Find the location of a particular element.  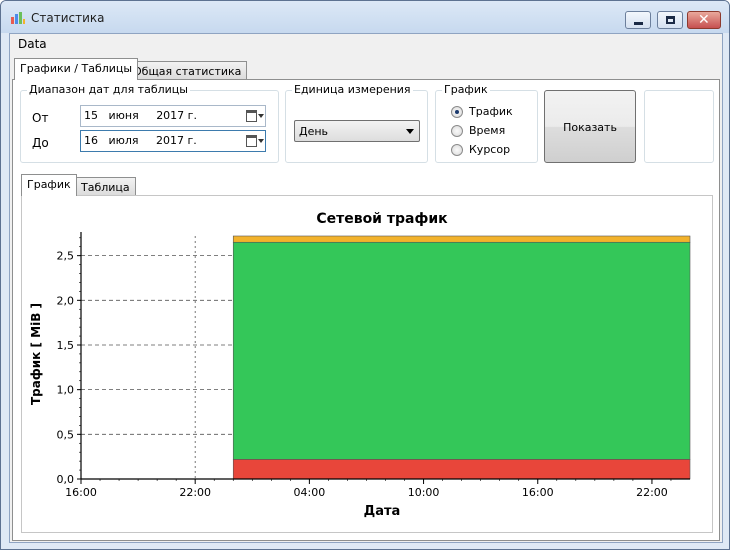

radio-cursor-label: Курсор is located at coordinates (490, 149).